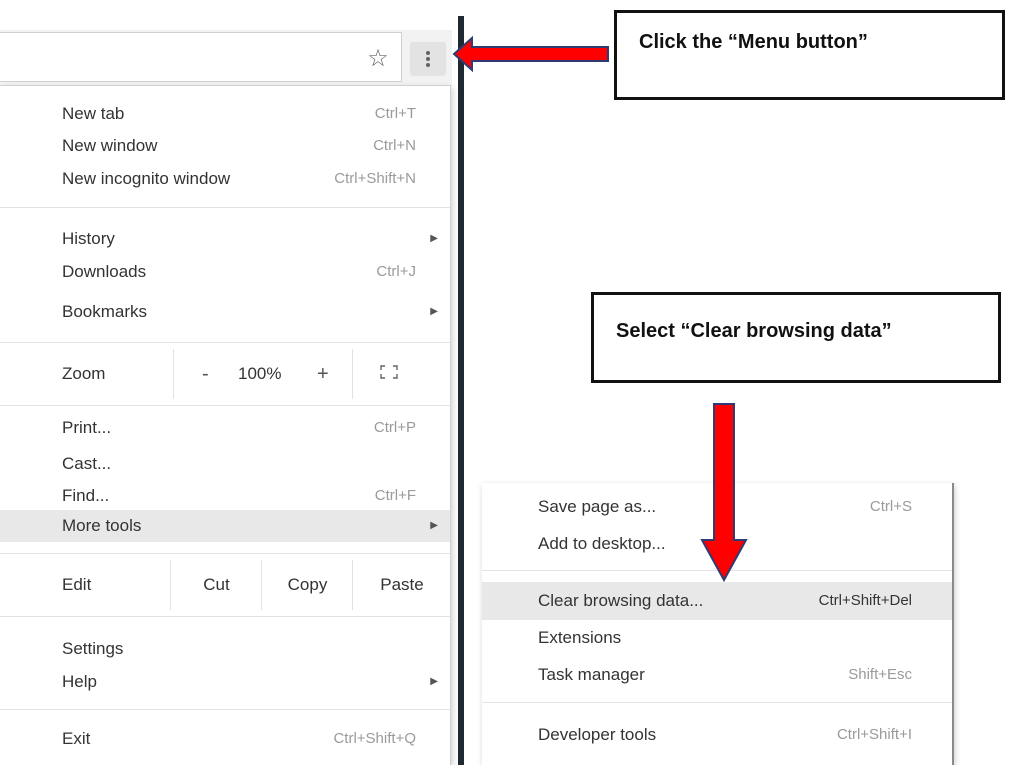 The height and width of the screenshot is (765, 1010). I want to click on menu-item-label: Developer tools, so click(597, 734).